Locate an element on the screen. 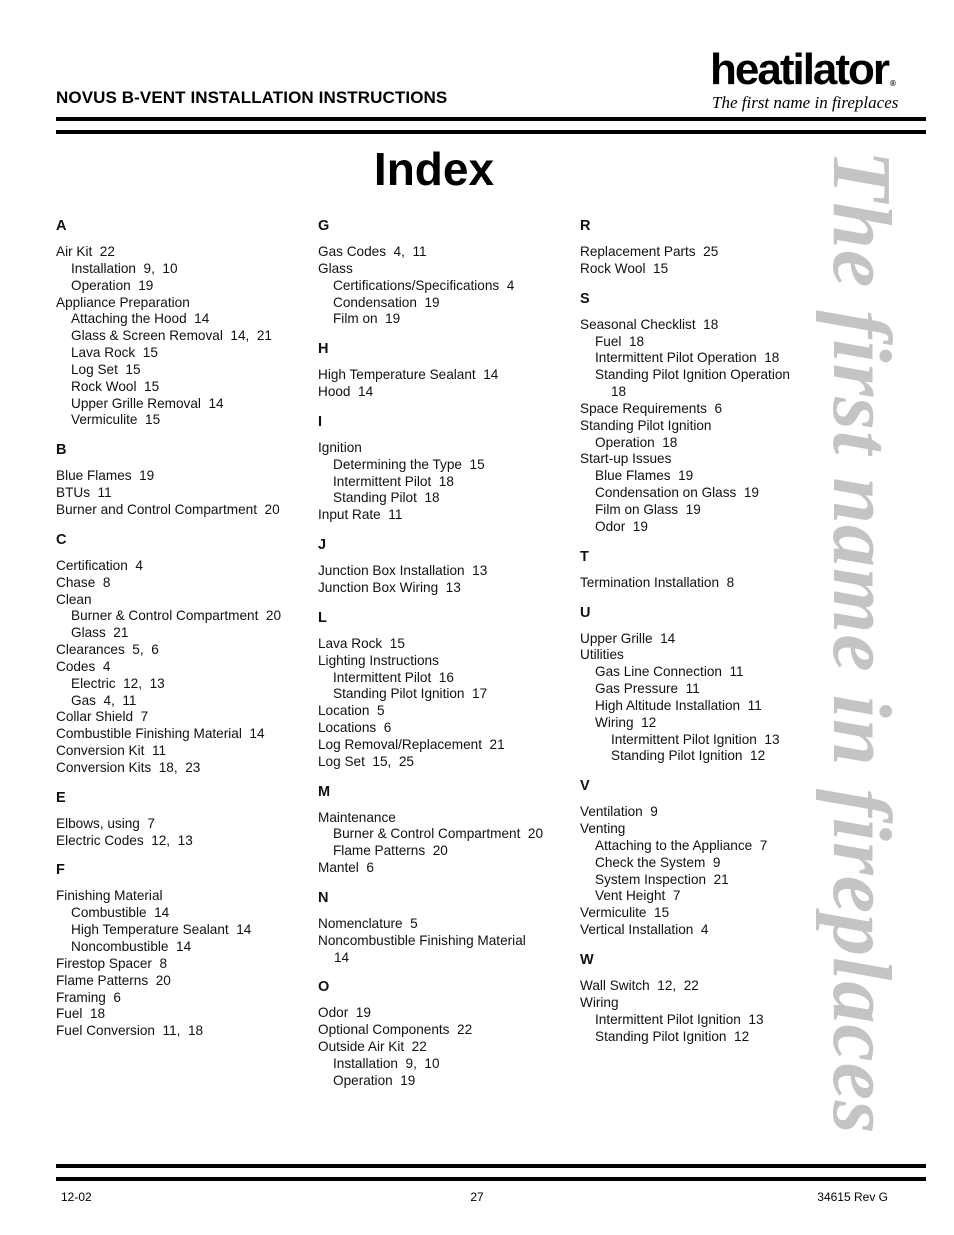 Image resolution: width=954 pixels, height=1235 pixels. index-entry: Conversion Kits 18, 23 is located at coordinates (183, 768).